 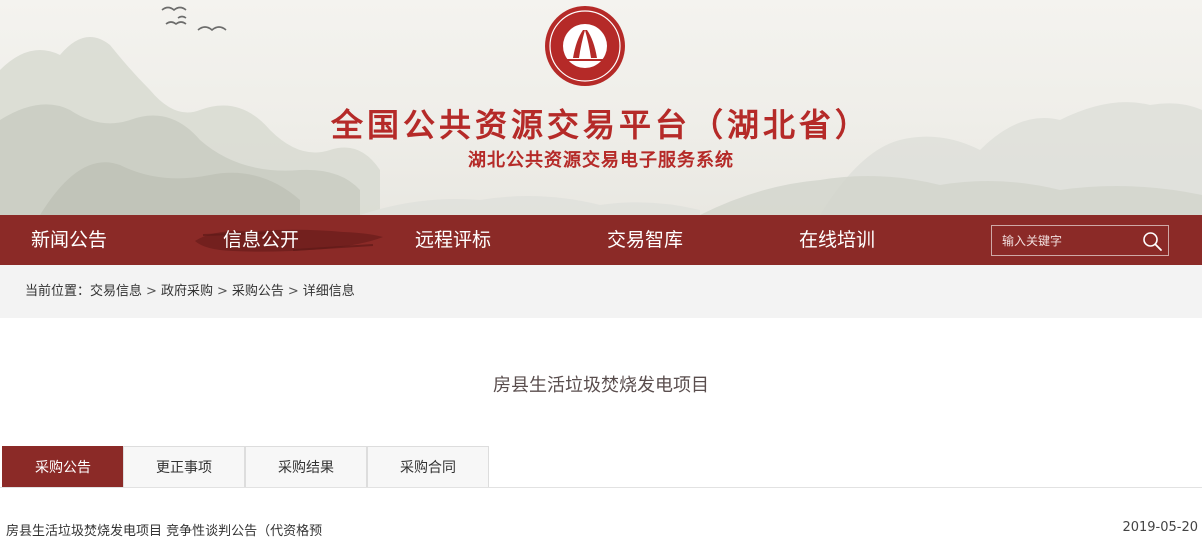 What do you see at coordinates (837, 240) in the screenshot?
I see `nav-item-online-training: 在线培训` at bounding box center [837, 240].